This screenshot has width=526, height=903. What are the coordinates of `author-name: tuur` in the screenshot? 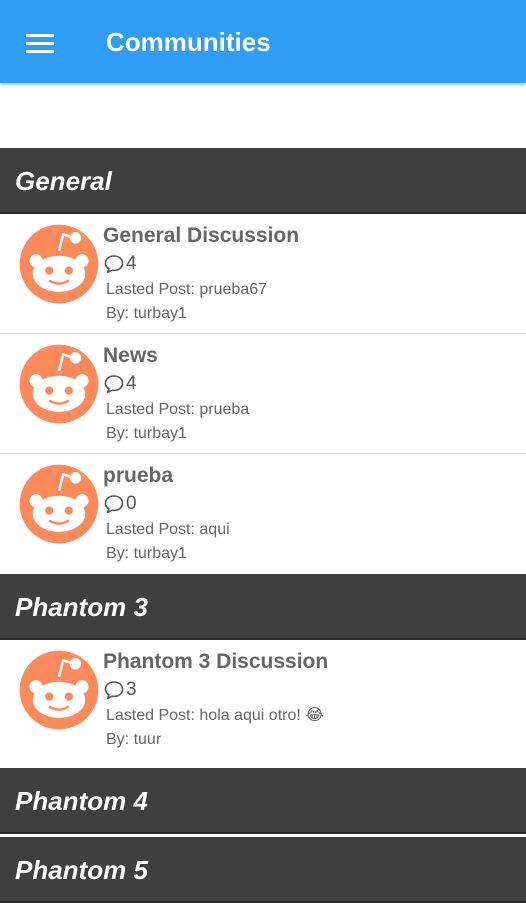 It's located at (147, 739).